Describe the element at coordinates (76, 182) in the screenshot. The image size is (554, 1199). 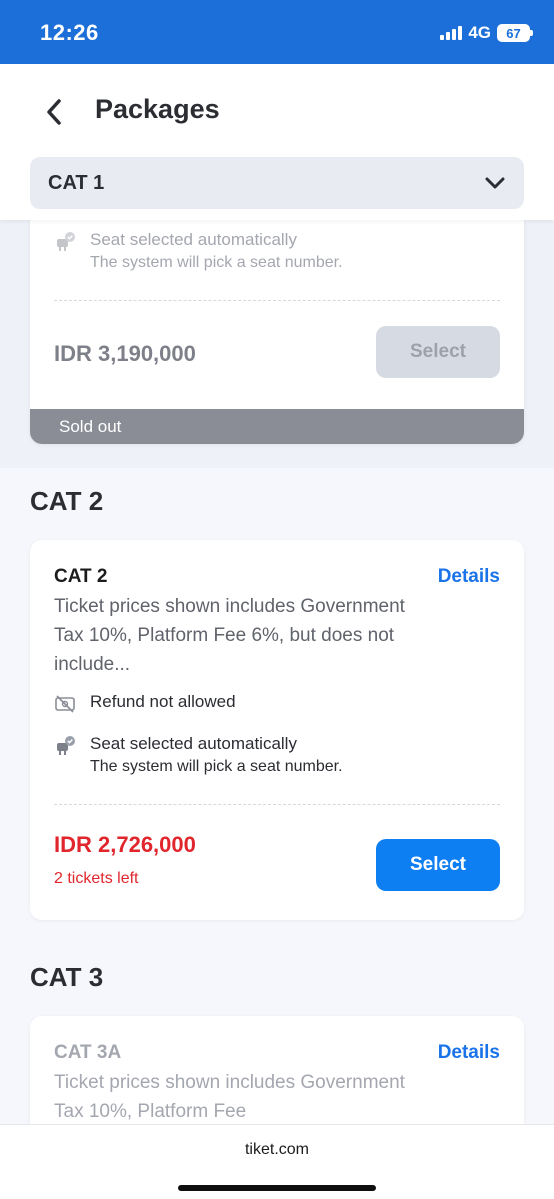
I see `dropdown-selected-value: CAT 1` at that location.